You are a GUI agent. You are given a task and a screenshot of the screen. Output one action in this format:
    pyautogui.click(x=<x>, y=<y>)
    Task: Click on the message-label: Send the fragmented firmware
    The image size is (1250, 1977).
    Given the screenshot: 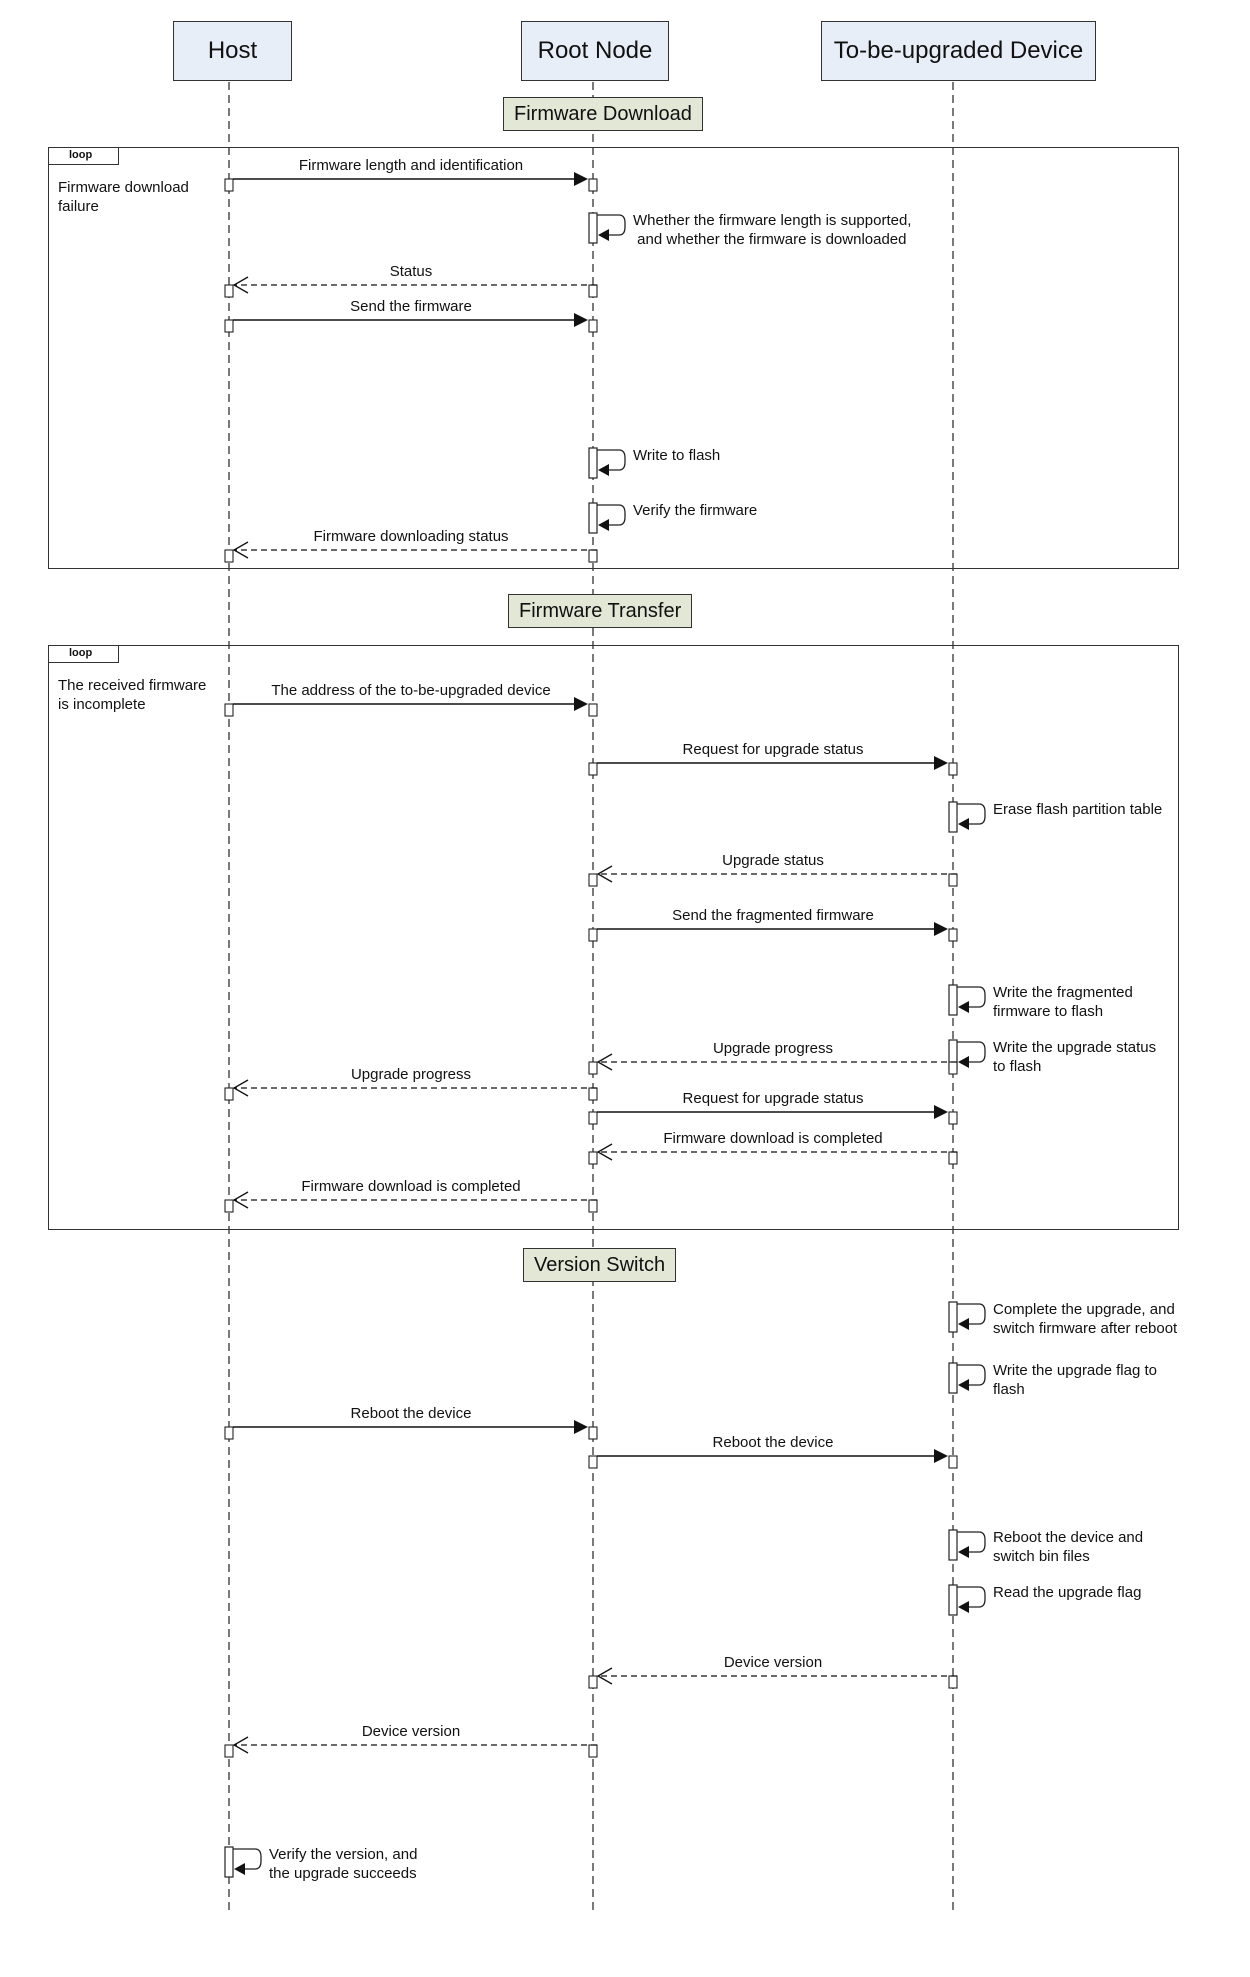 What is the action you would take?
    pyautogui.click(x=773, y=915)
    